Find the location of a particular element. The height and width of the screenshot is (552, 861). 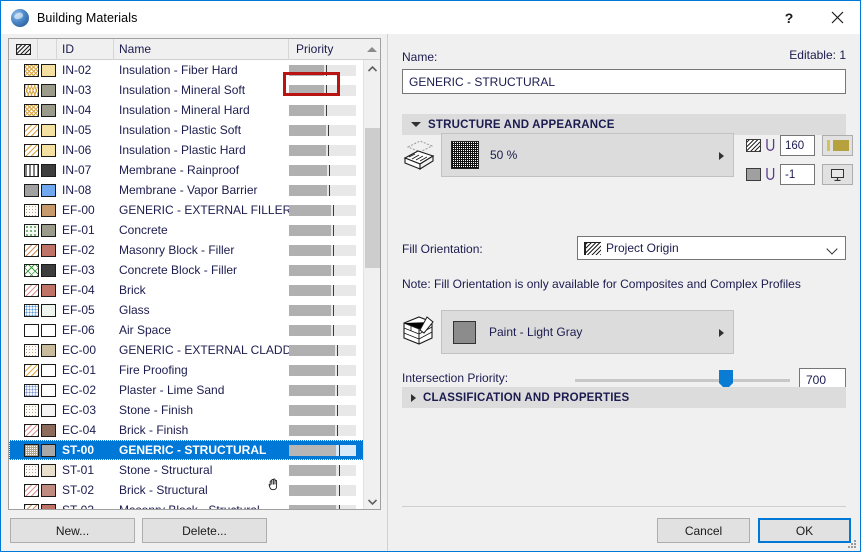

table-row: ST-03 Masonry Block - Structural is located at coordinates (186, 504).